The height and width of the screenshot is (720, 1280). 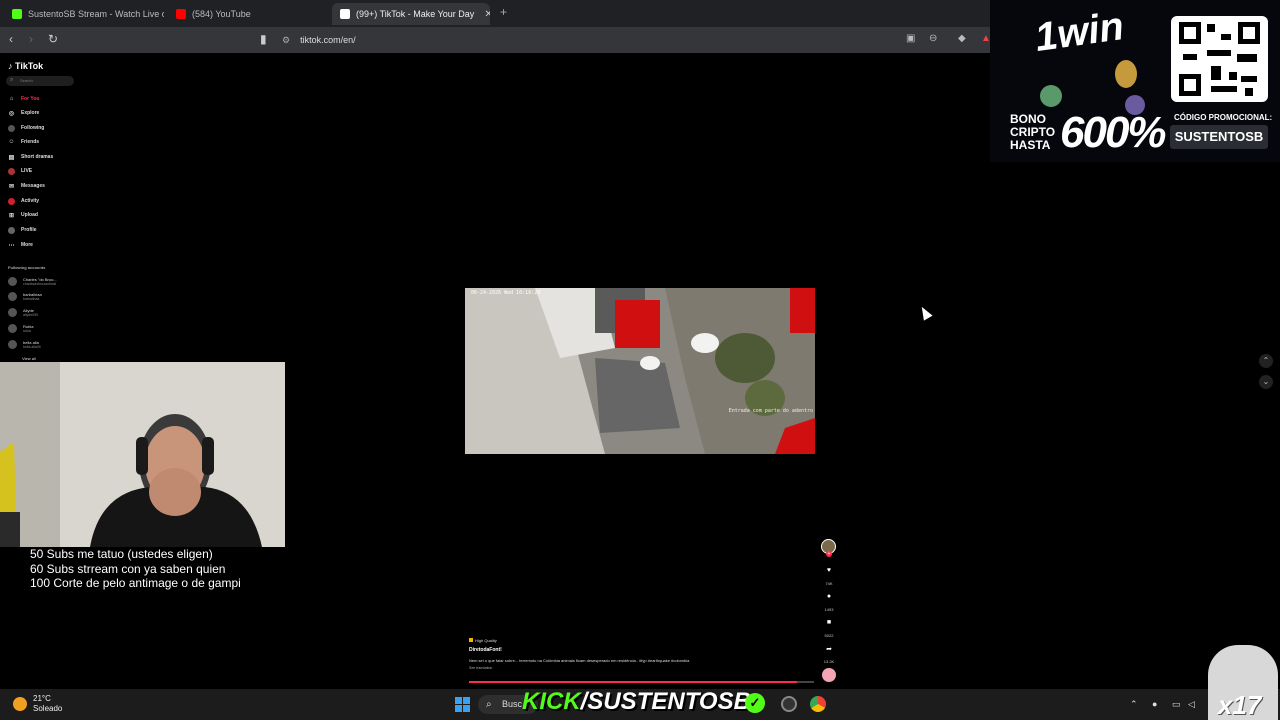 I want to click on compass-icon: ◎, so click(x=11, y=113).